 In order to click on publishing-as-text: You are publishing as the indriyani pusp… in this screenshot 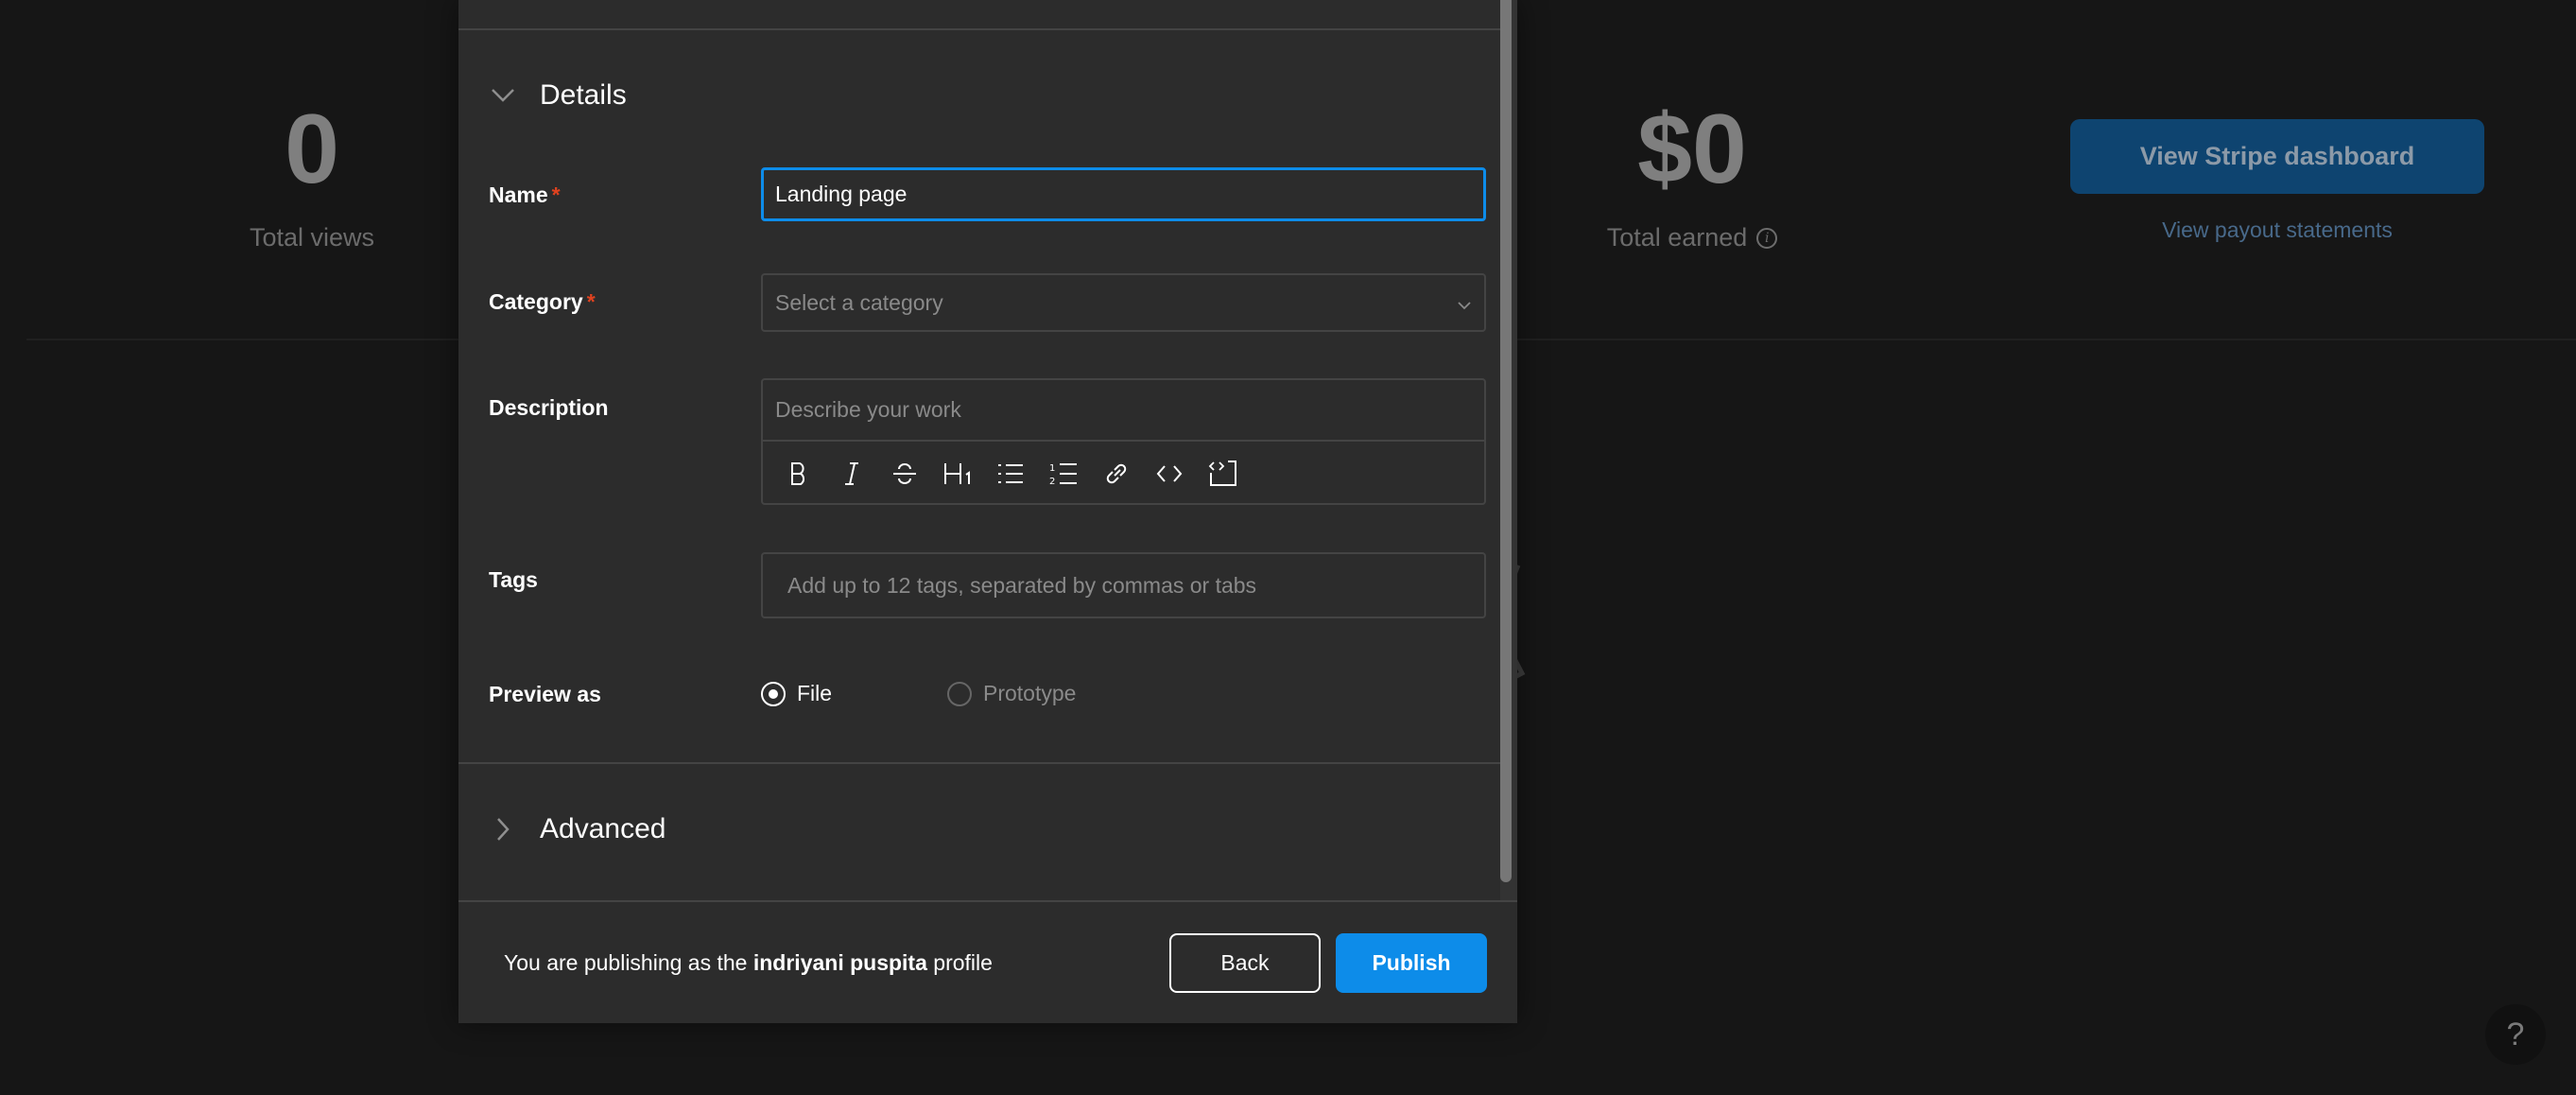, I will do `click(748, 963)`.